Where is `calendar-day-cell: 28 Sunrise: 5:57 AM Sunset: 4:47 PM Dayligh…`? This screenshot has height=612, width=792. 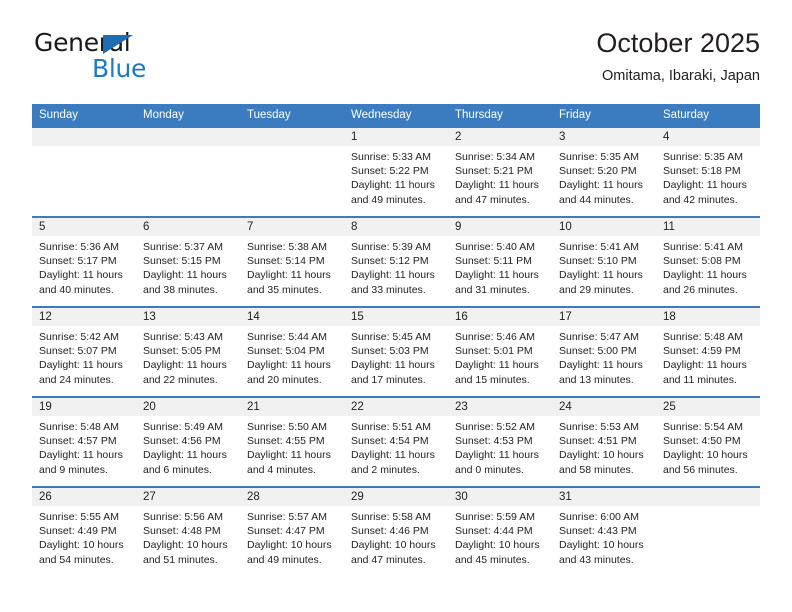
calendar-day-cell: 28 Sunrise: 5:57 AM Sunset: 4:47 PM Dayligh… is located at coordinates (292, 531).